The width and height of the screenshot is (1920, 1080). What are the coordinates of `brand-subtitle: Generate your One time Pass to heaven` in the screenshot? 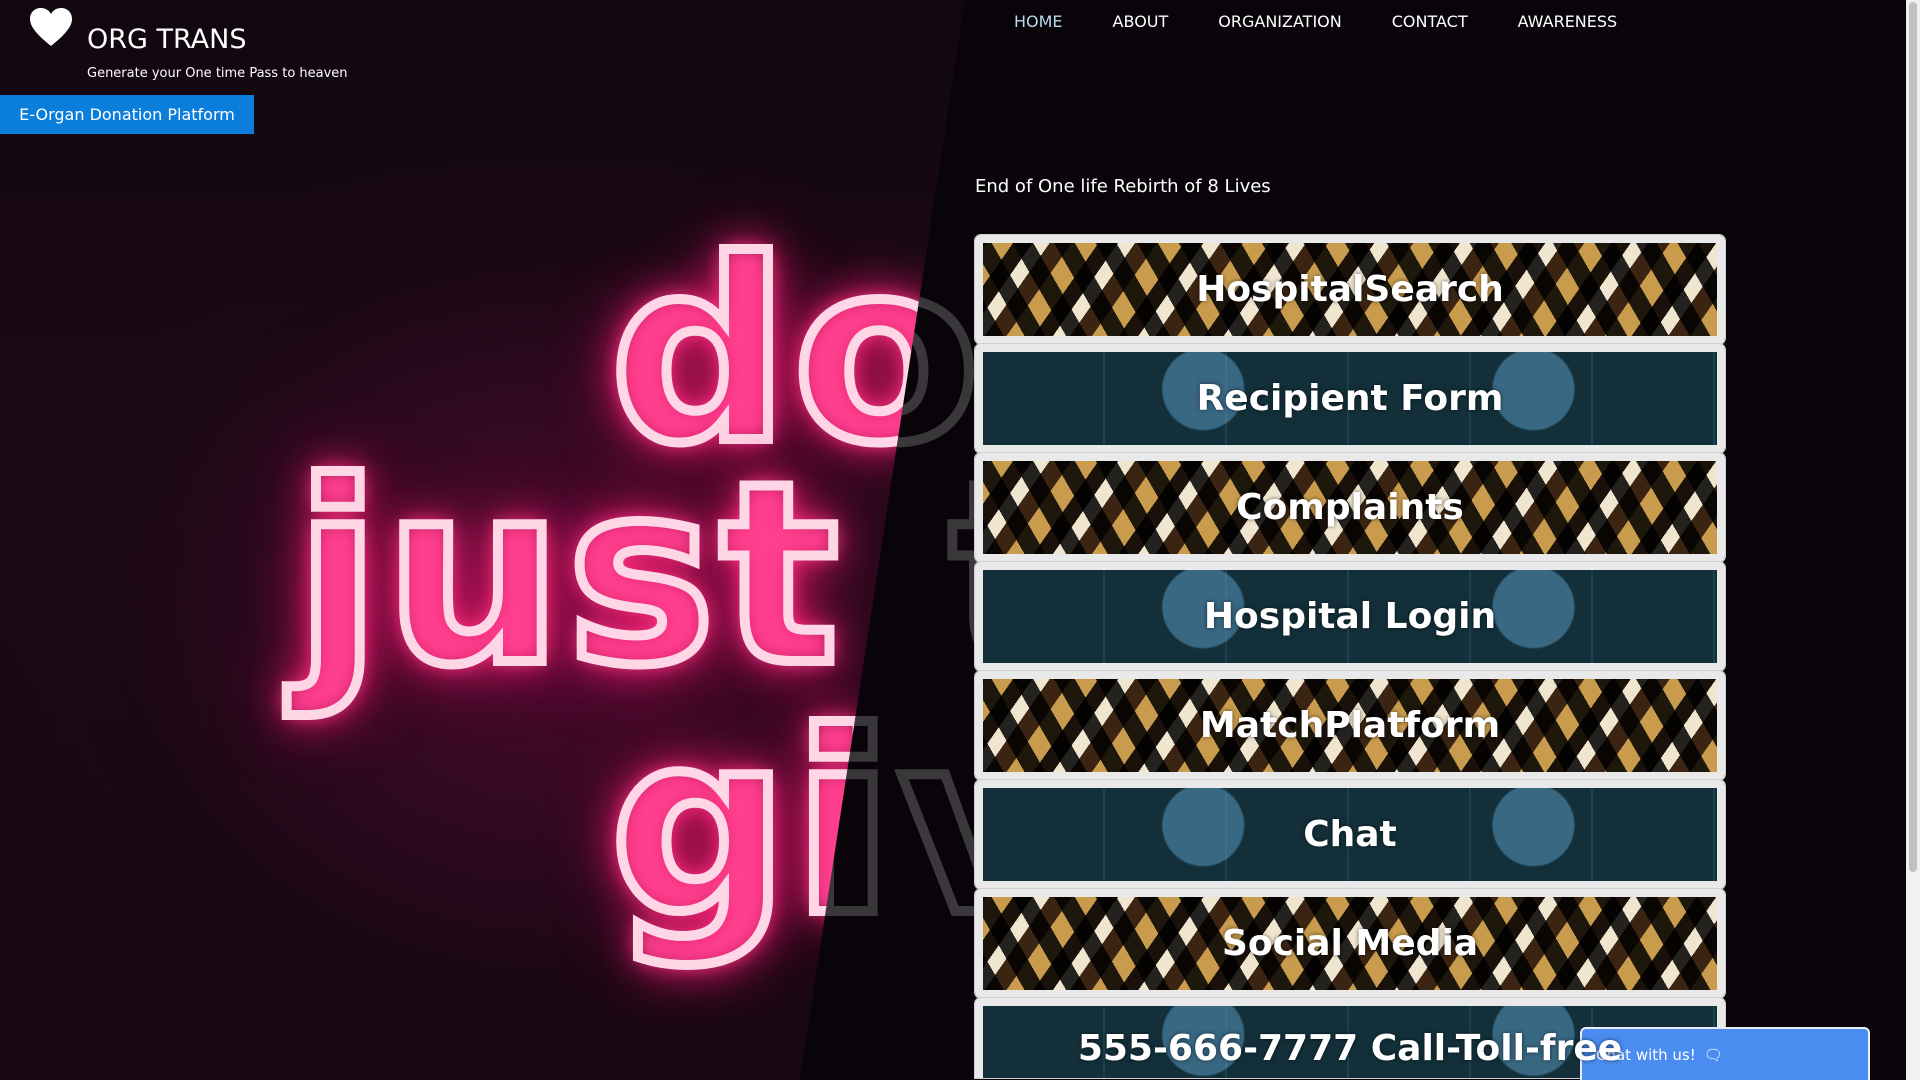 It's located at (217, 73).